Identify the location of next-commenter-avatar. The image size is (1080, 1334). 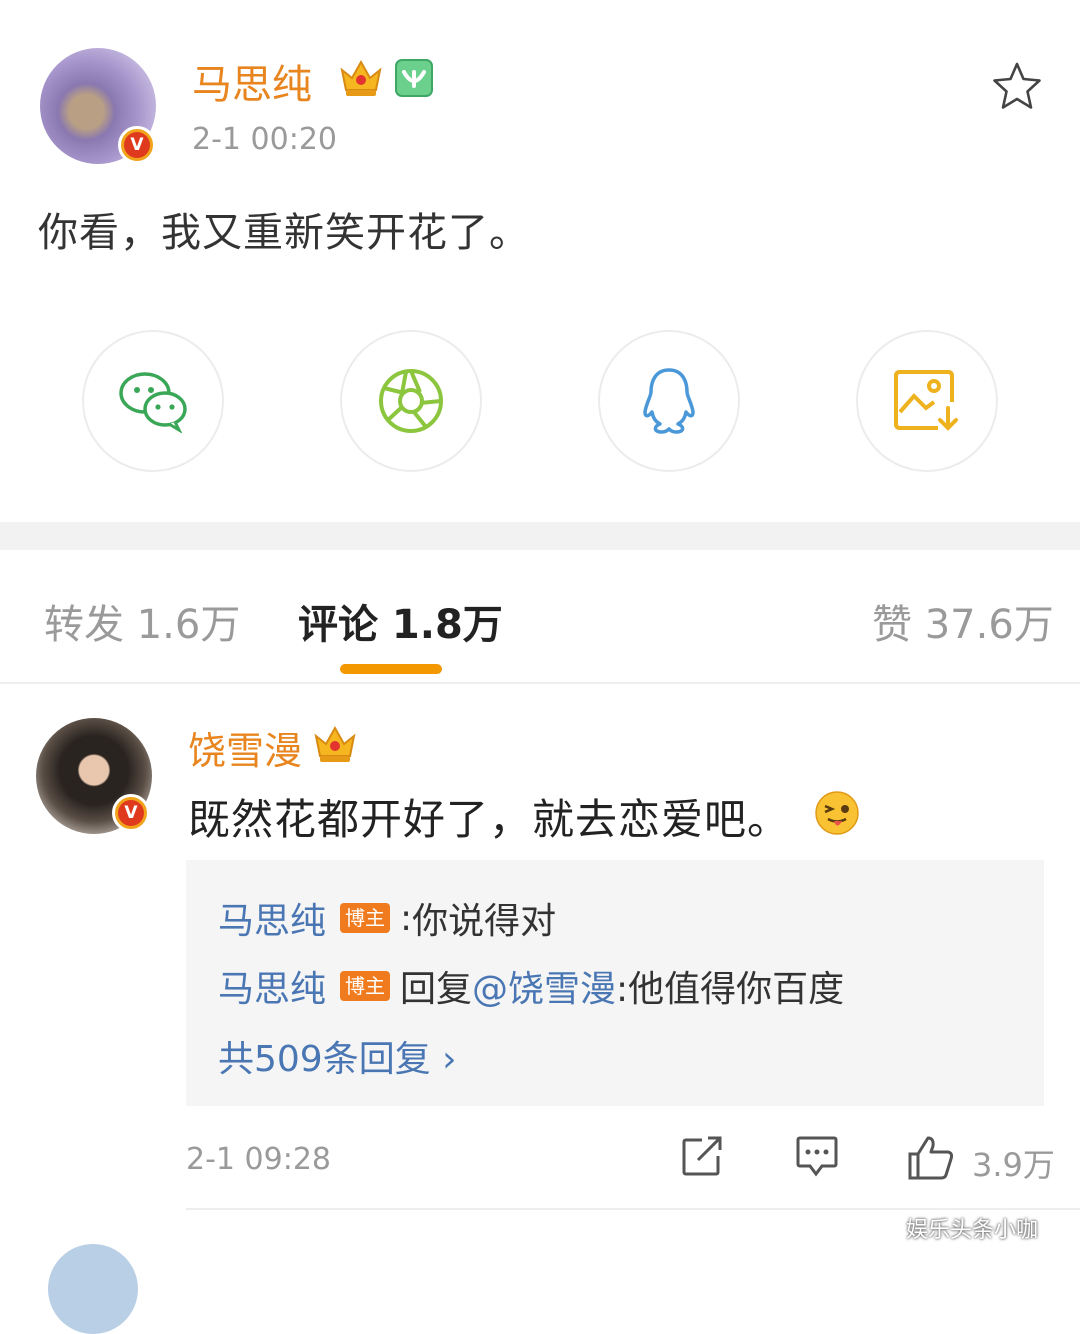
(93, 1289).